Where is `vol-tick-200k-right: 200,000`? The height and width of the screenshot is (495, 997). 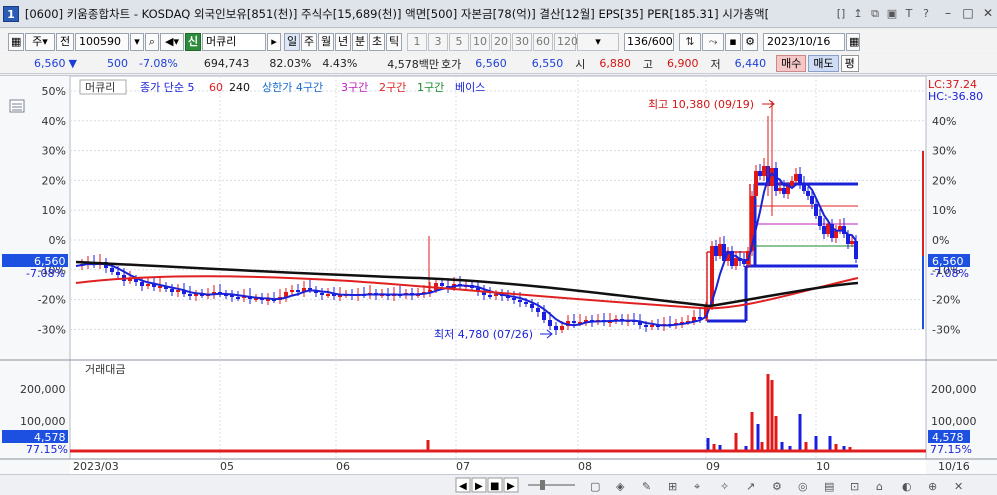
vol-tick-200k-right: 200,000 is located at coordinates (954, 389).